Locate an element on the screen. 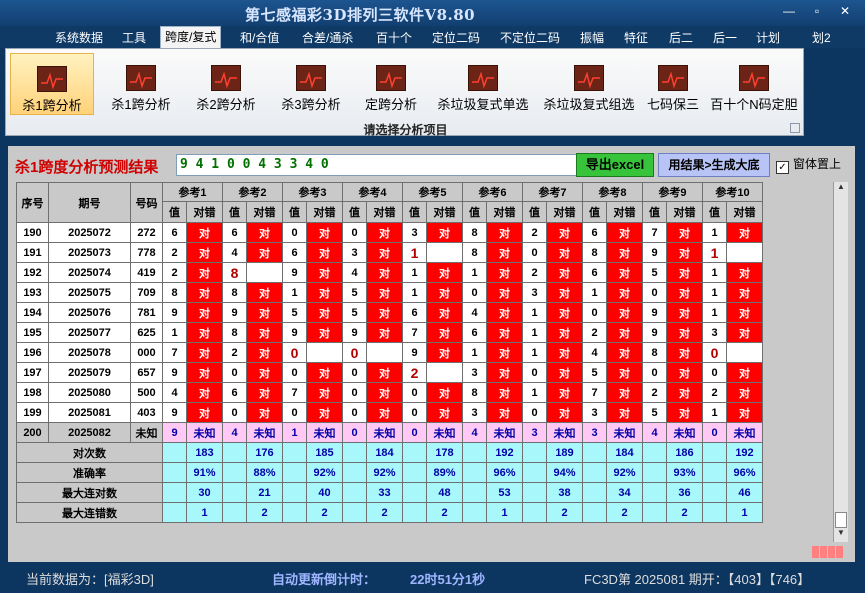 The height and width of the screenshot is (593, 865). stats-value: 93% is located at coordinates (684, 472).